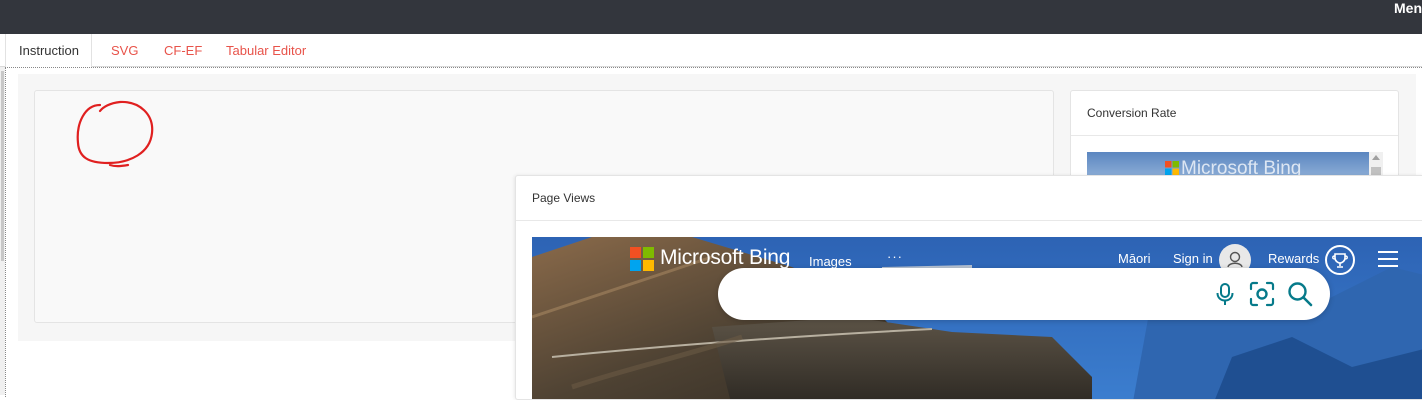 This screenshot has height=400, width=1422. Describe the element at coordinates (2, 166) in the screenshot. I see `scrollbar-thumb` at that location.